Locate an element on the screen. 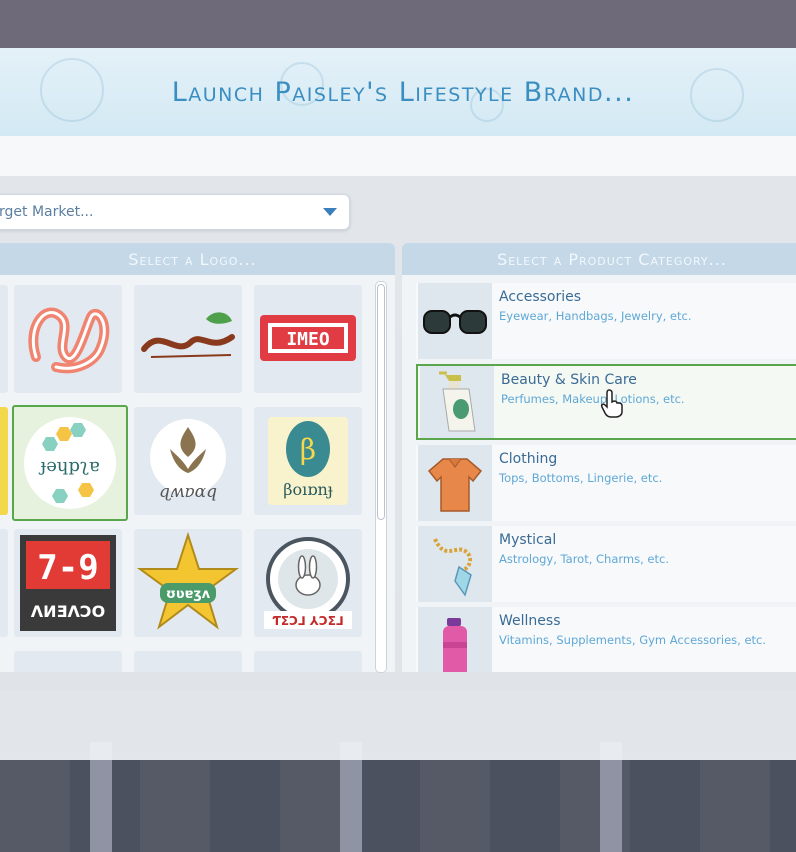 The height and width of the screenshot is (852, 796). logo-tile-beta-badge: β βoıɒnɟ is located at coordinates (308, 461).